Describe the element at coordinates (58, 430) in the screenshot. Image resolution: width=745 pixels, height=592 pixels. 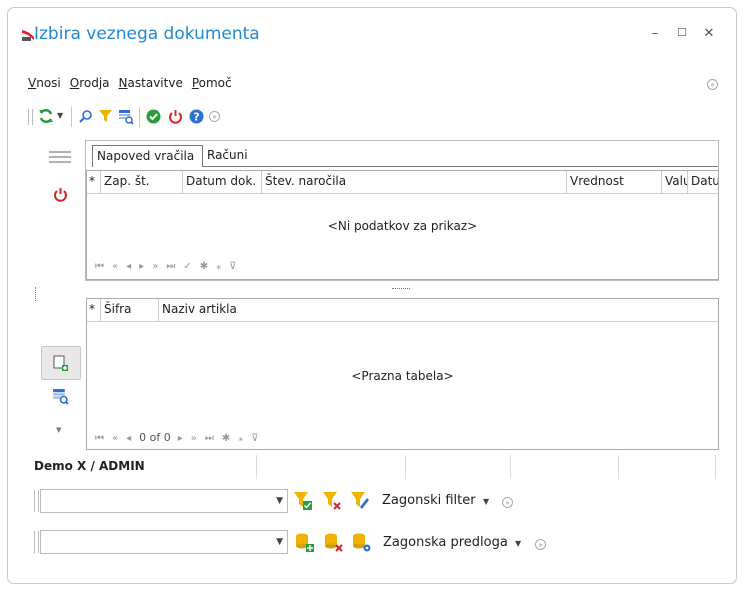
I see `sidebar-more-icon: ▼` at that location.